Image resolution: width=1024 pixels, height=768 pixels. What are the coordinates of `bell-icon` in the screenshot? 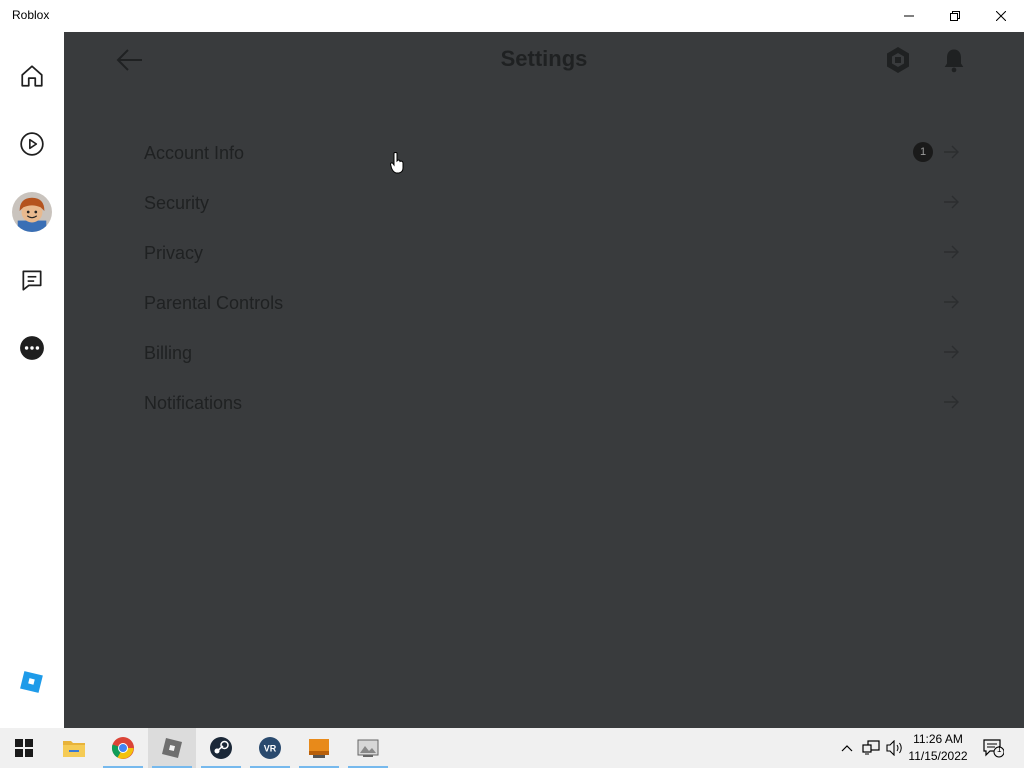 It's located at (954, 61).